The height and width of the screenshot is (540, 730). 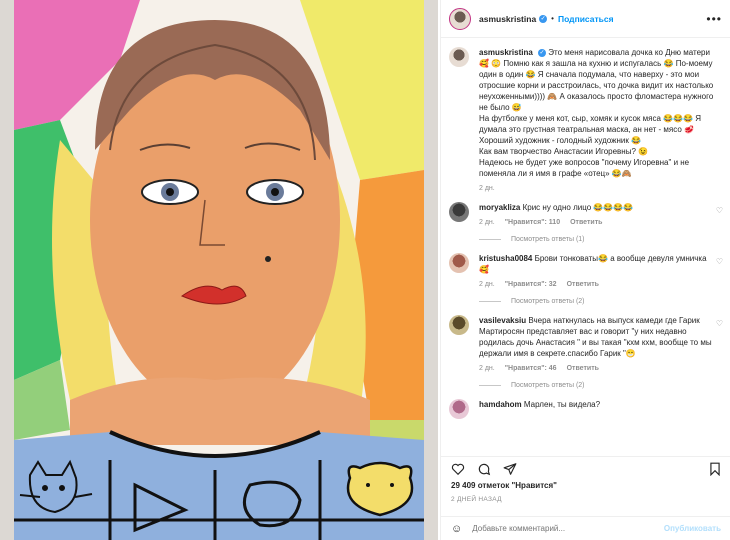 I want to click on comment-likes: "Нравится": 46, so click(x=531, y=368).